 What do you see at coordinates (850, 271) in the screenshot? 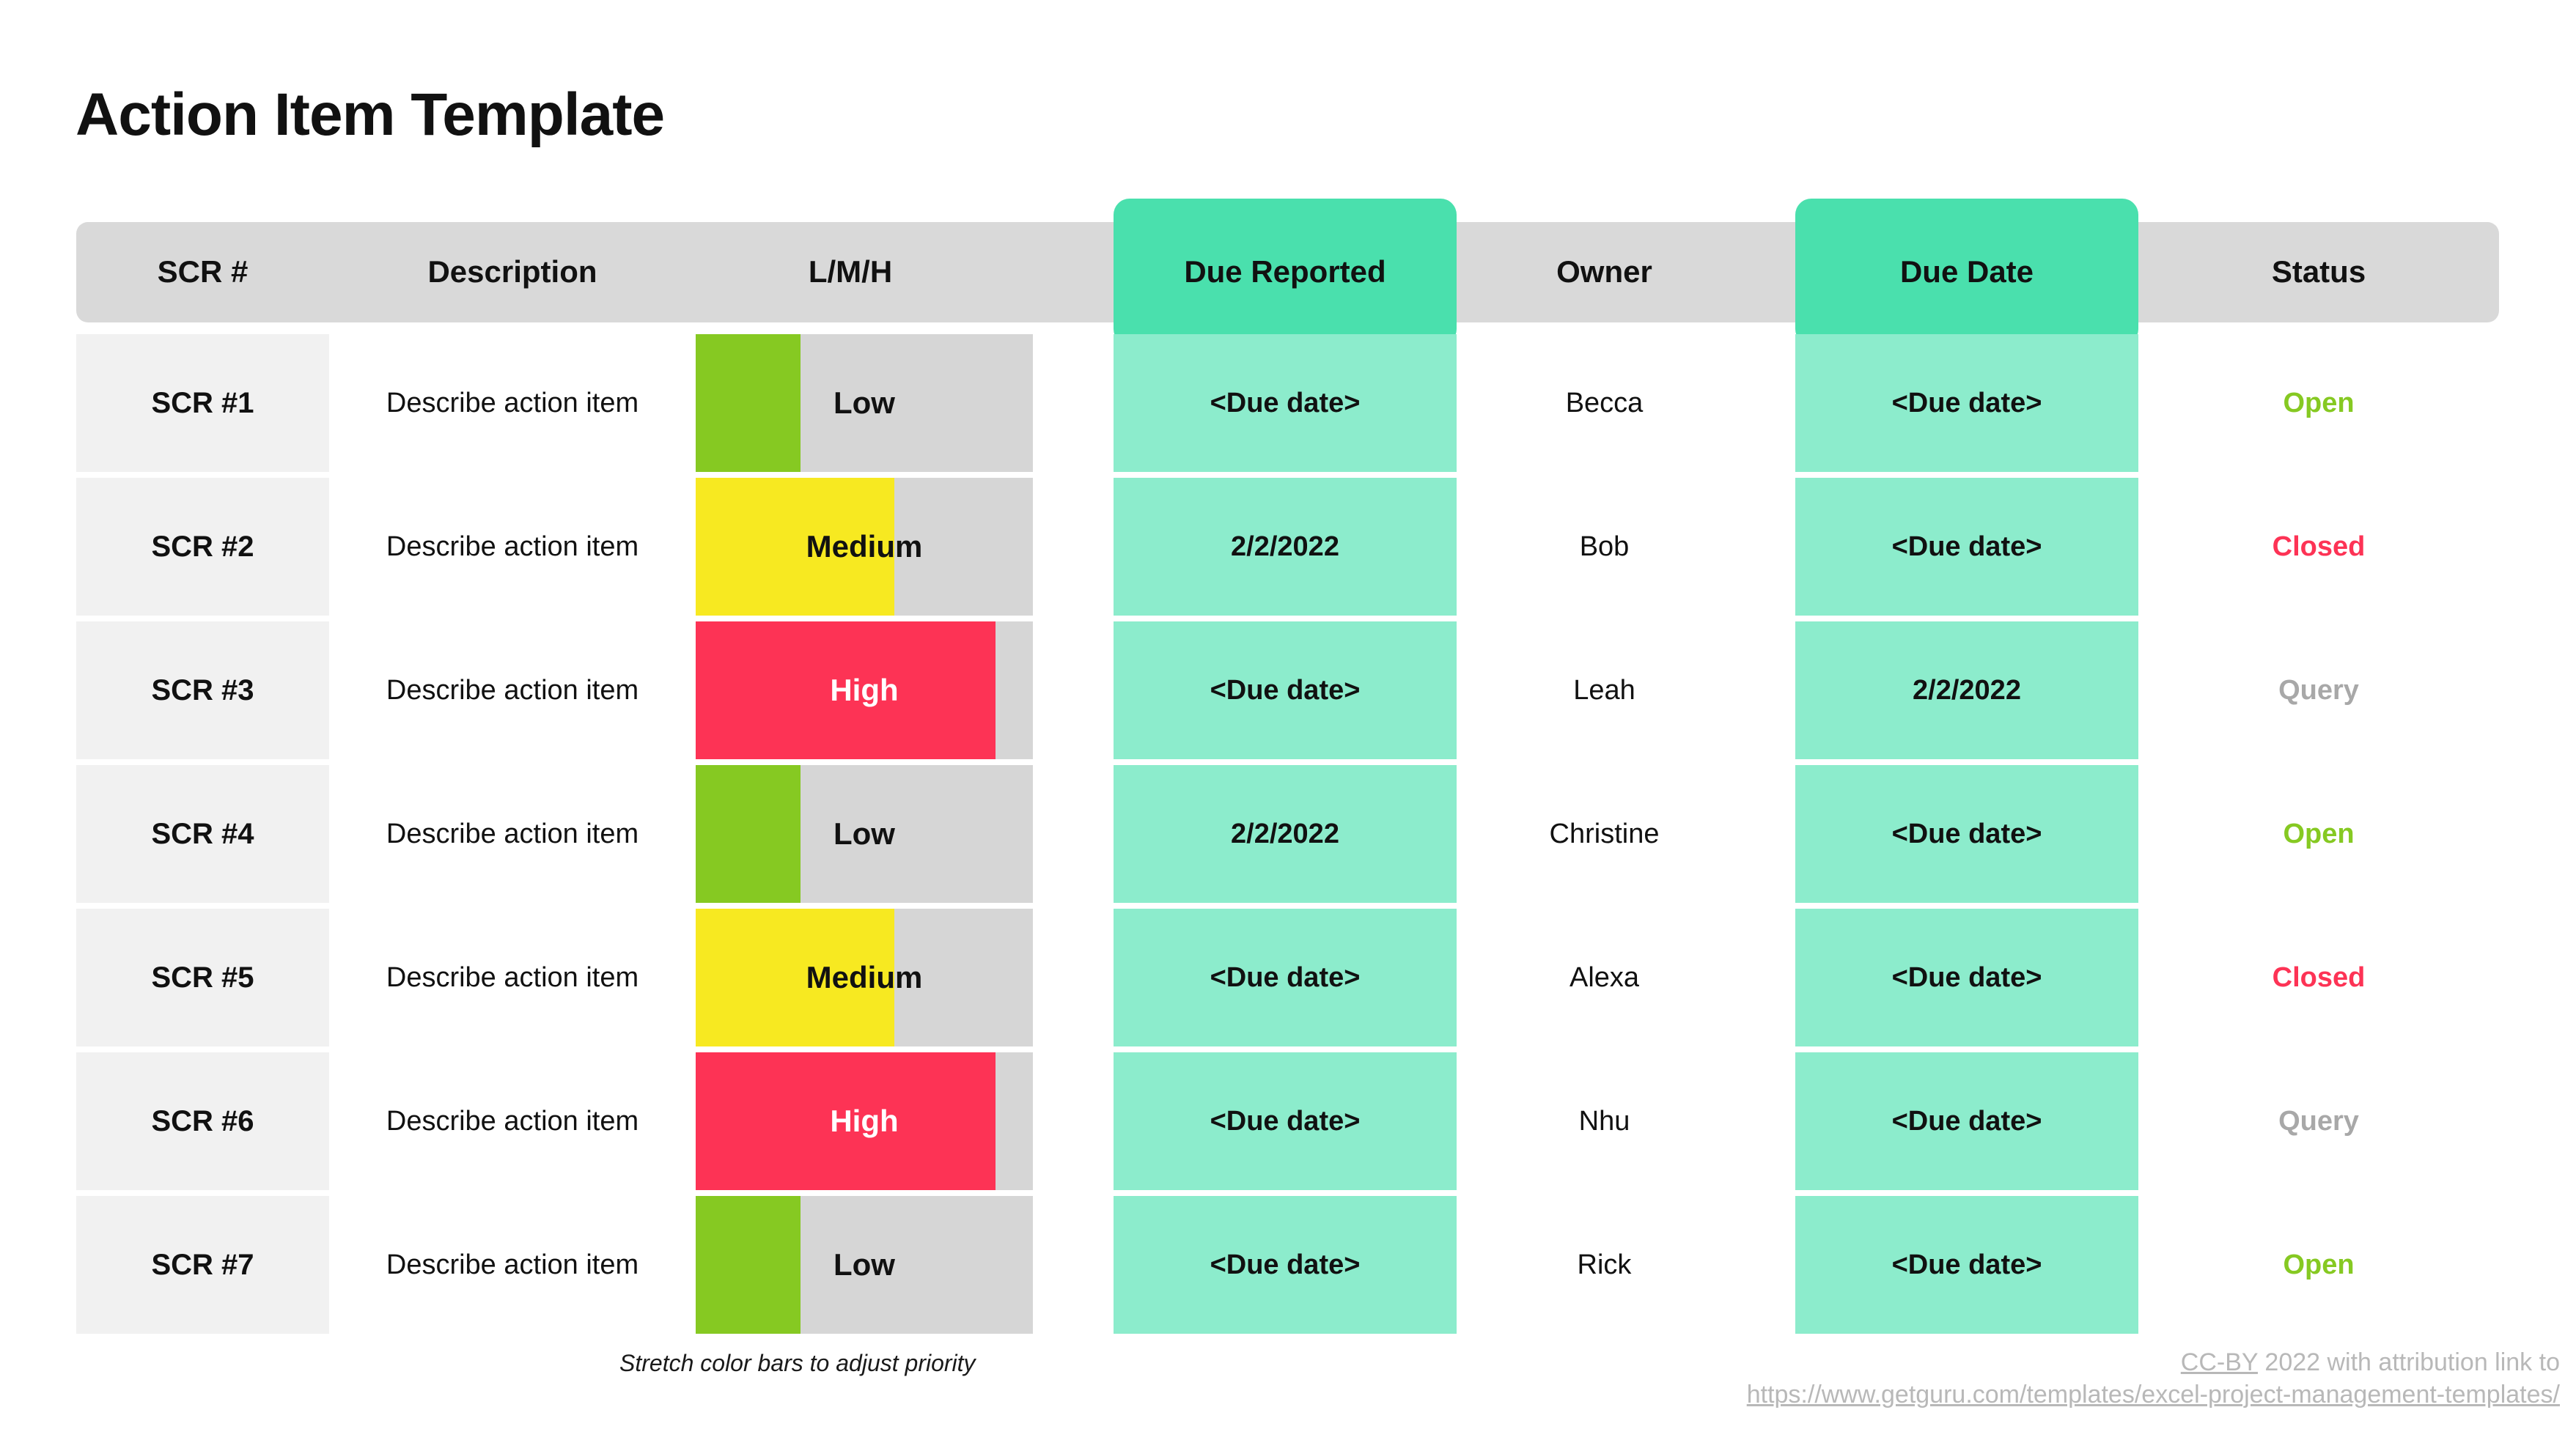
I see `column-header-lmh: L/M/H` at bounding box center [850, 271].